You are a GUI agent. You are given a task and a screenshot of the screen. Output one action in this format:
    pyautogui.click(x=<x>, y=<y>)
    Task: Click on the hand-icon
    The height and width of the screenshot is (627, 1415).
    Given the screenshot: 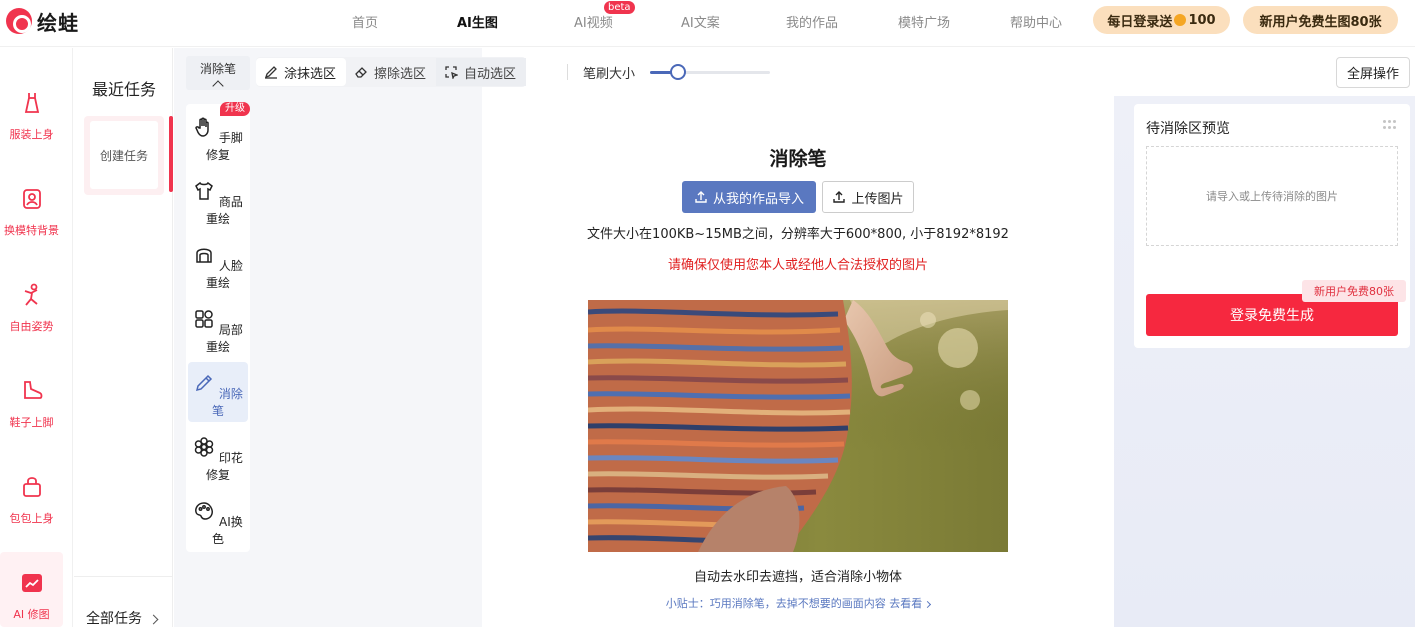 What is the action you would take?
    pyautogui.click(x=202, y=127)
    